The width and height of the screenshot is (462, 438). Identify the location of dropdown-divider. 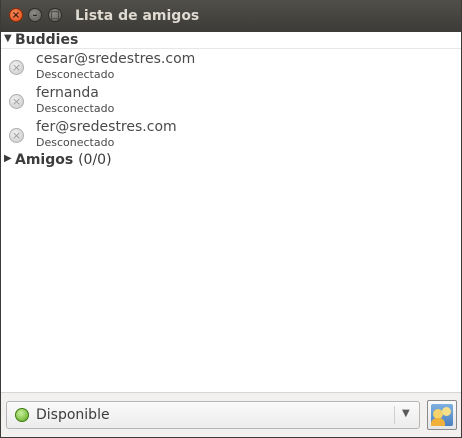
(394, 415).